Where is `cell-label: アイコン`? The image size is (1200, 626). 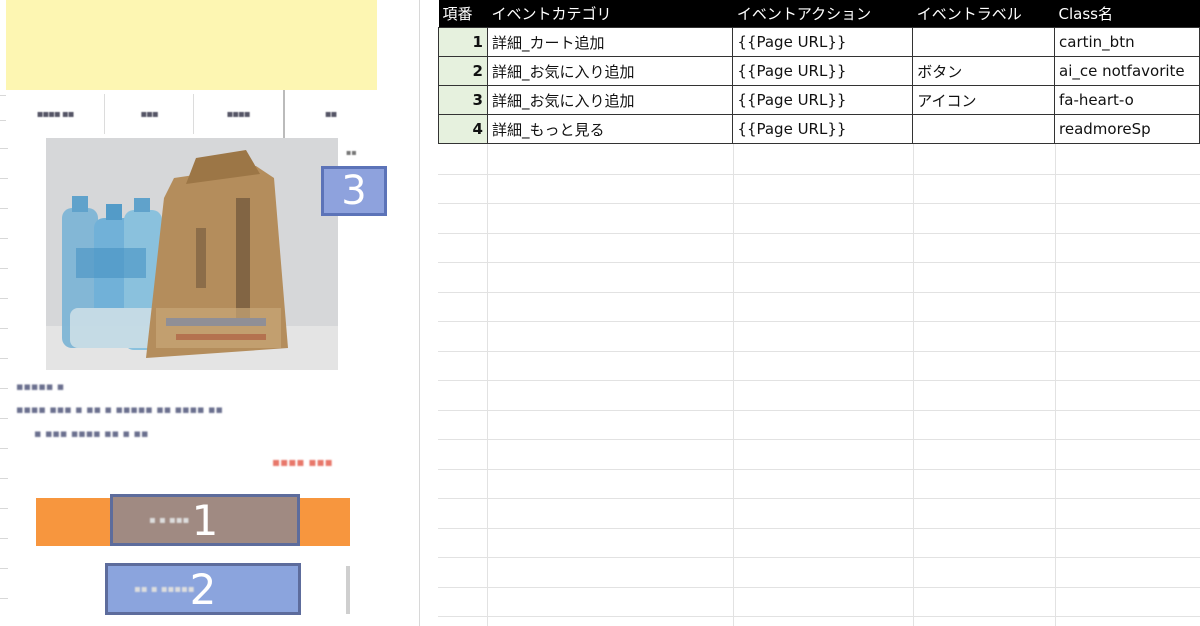
cell-label: アイコン is located at coordinates (984, 100).